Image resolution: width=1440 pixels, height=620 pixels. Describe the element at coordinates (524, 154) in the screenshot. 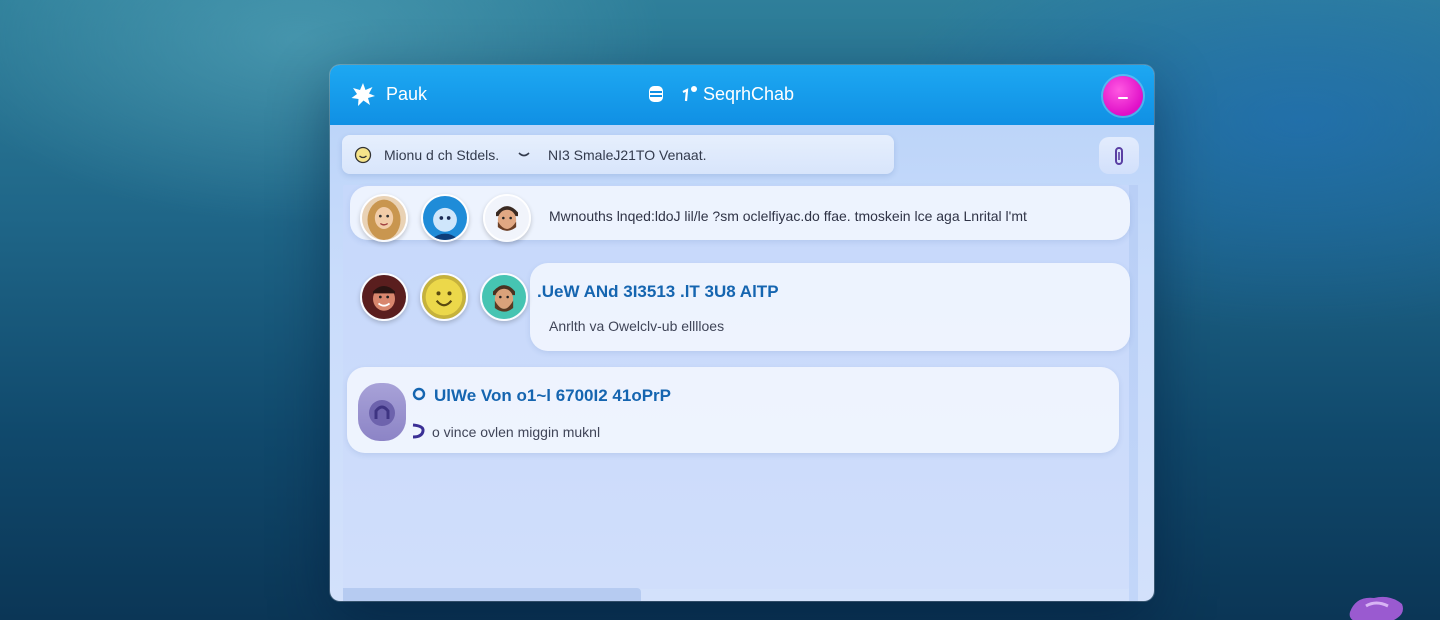

I see `chevron-down-icon` at that location.